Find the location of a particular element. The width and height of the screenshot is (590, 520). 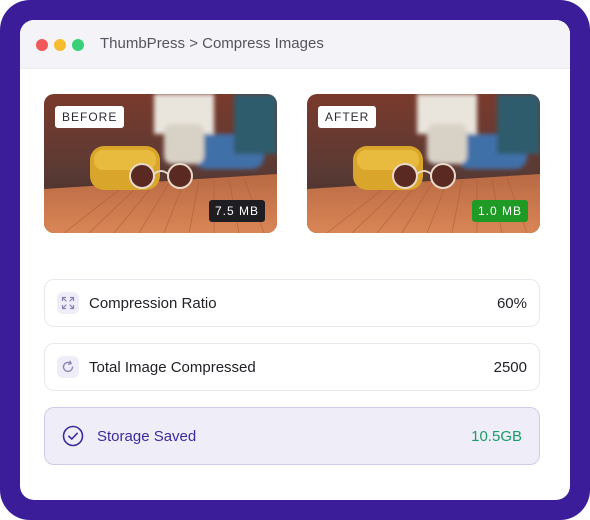

storage-saved-value: 10.5GB is located at coordinates (496, 436).